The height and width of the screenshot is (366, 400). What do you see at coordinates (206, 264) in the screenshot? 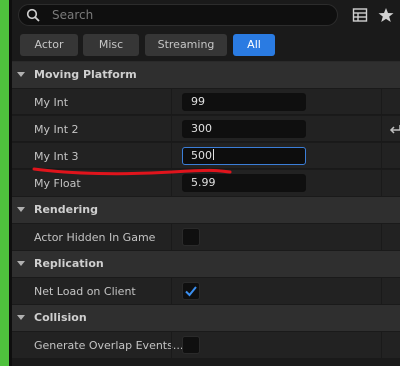
I see `category-replication: Replication` at bounding box center [206, 264].